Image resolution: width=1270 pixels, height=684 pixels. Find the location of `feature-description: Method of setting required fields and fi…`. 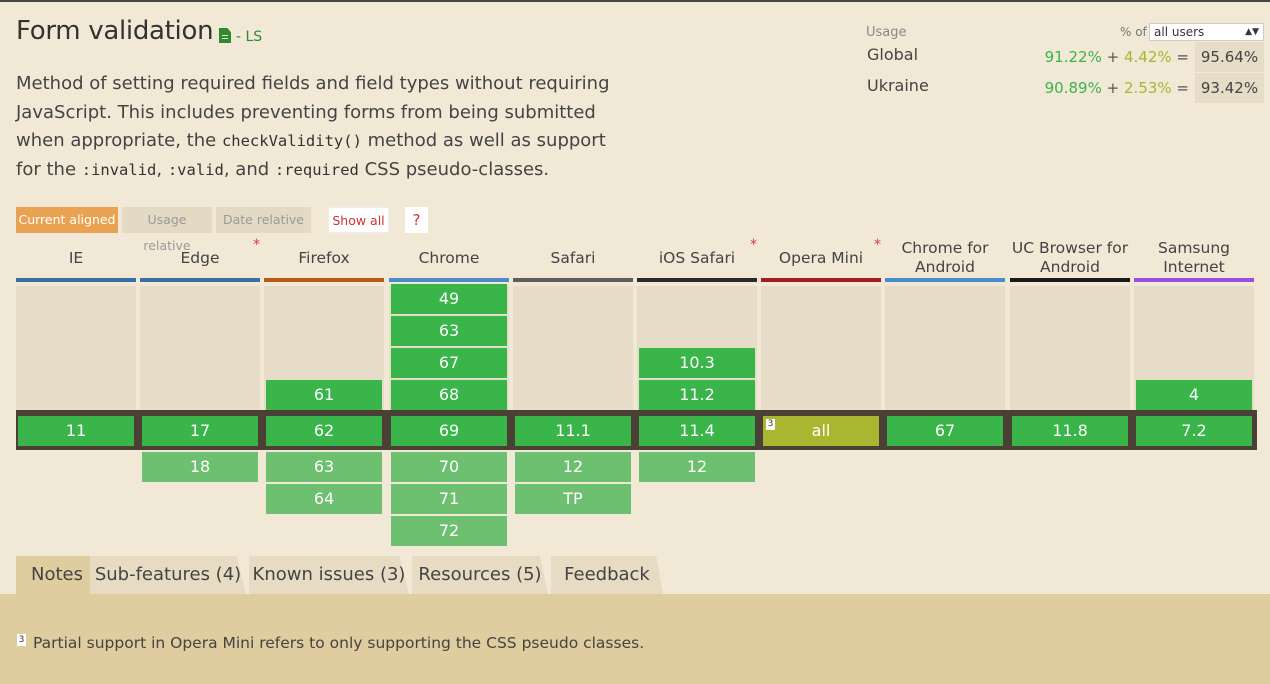

feature-description: Method of setting required fields and fi… is located at coordinates (316, 127).